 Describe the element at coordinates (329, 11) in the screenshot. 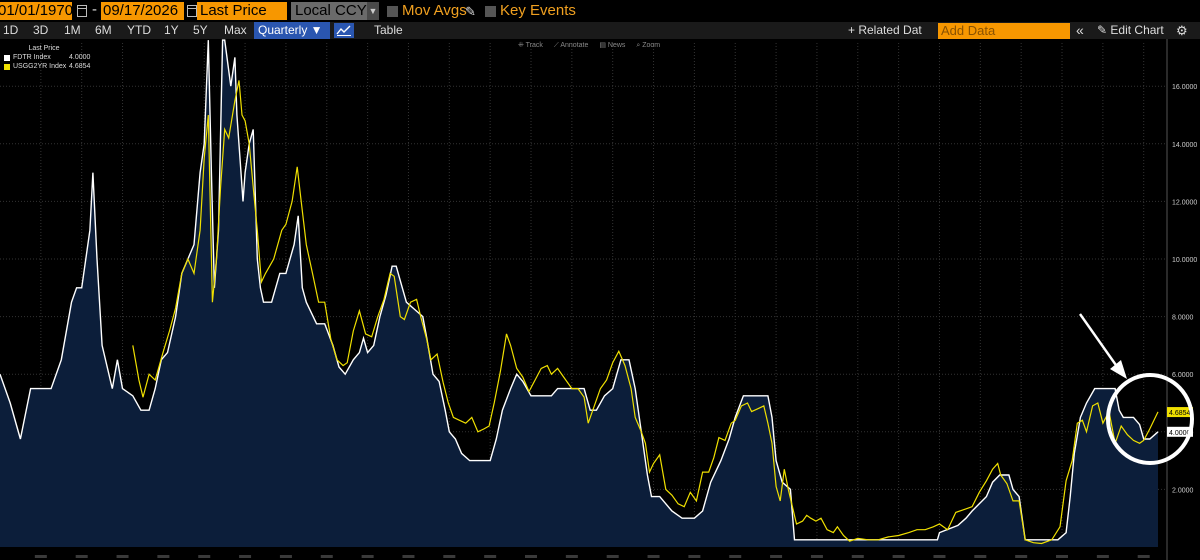

I see `currency-select: Local CCY` at that location.